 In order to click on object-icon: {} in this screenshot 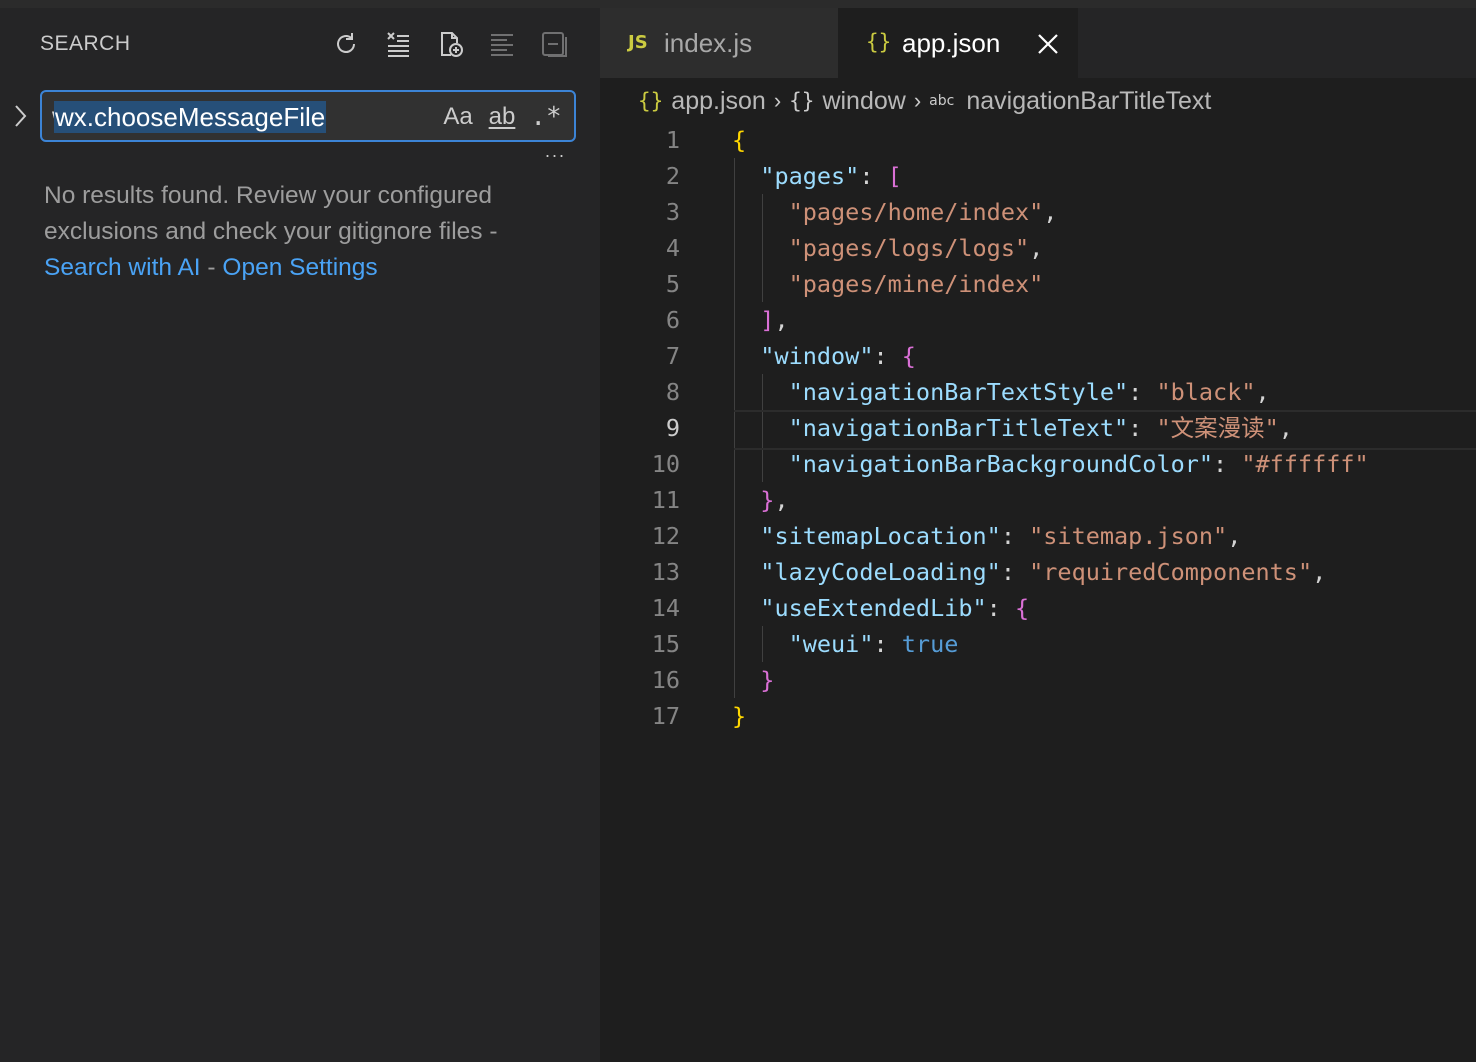, I will do `click(802, 101)`.